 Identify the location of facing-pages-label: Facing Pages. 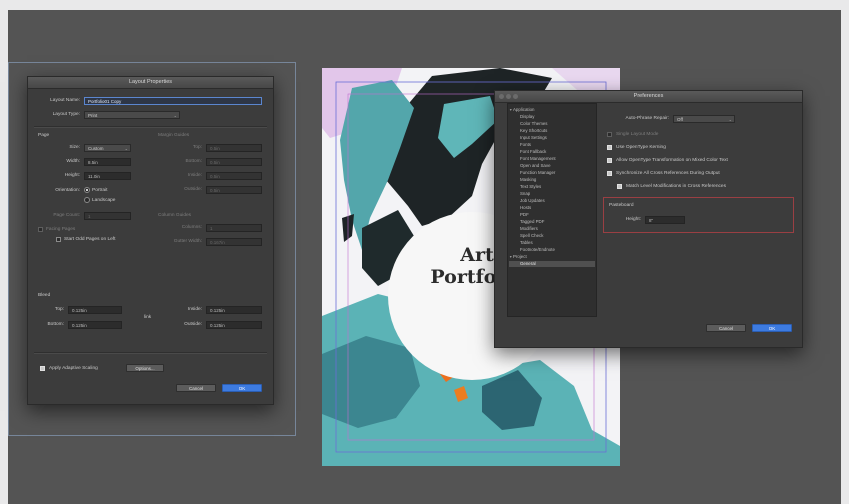
(61, 229).